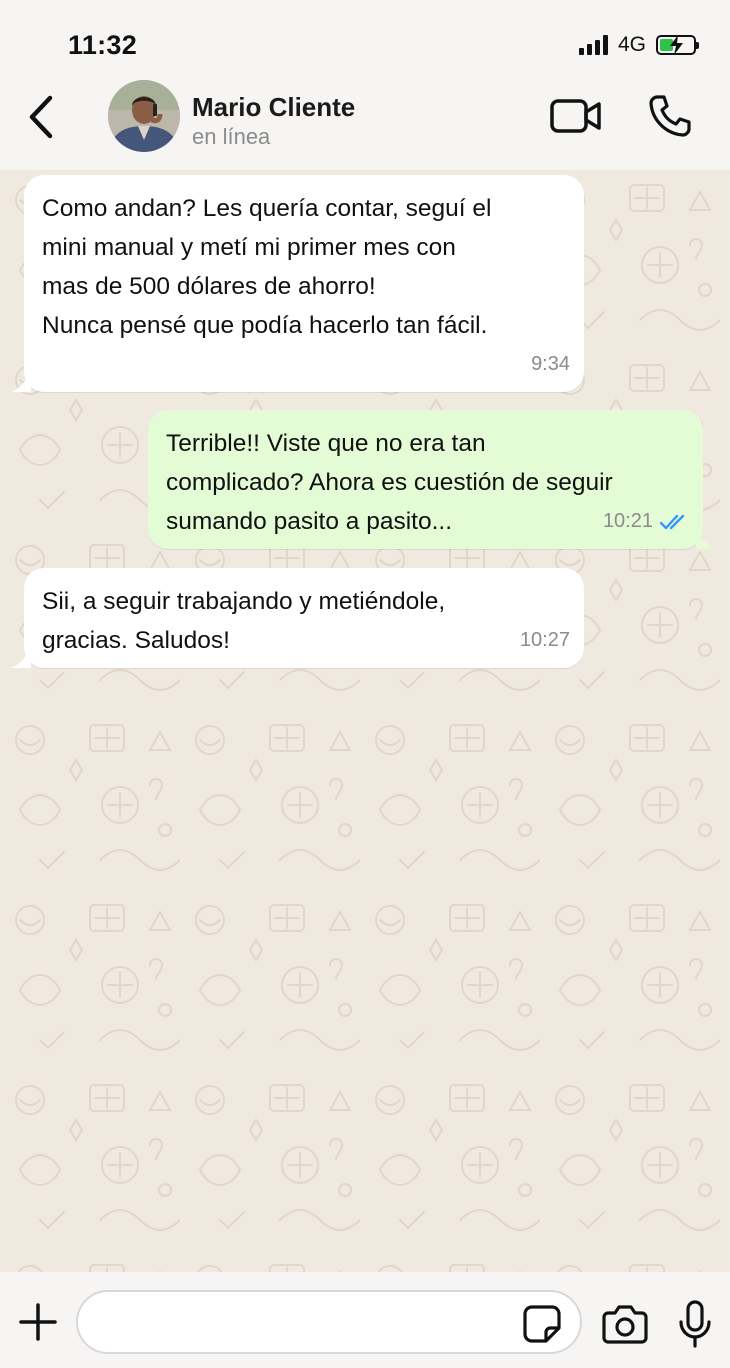 The width and height of the screenshot is (730, 1368). I want to click on message-meta: 9:34, so click(550, 364).